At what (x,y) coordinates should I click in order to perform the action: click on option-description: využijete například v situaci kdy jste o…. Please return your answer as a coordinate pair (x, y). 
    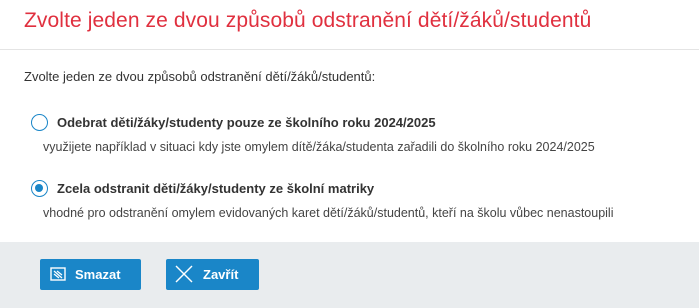
    Looking at the image, I should click on (319, 147).